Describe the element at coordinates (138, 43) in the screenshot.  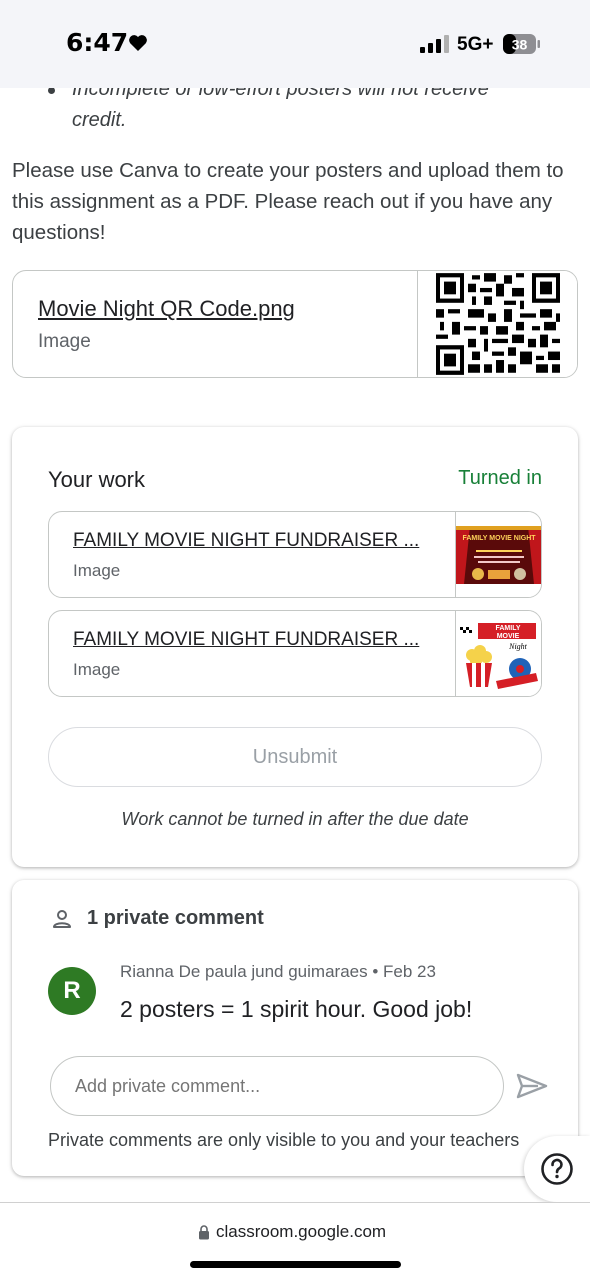
I see `heart-icon` at that location.